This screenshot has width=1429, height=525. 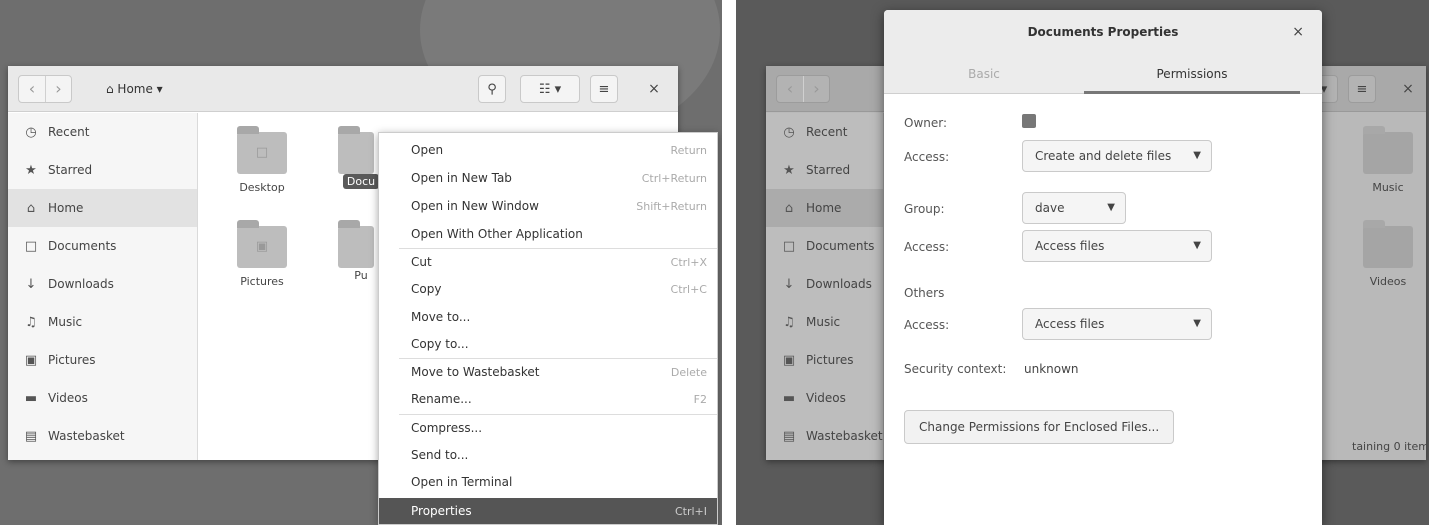 I want to click on user-avatar-icon, so click(x=1029, y=121).